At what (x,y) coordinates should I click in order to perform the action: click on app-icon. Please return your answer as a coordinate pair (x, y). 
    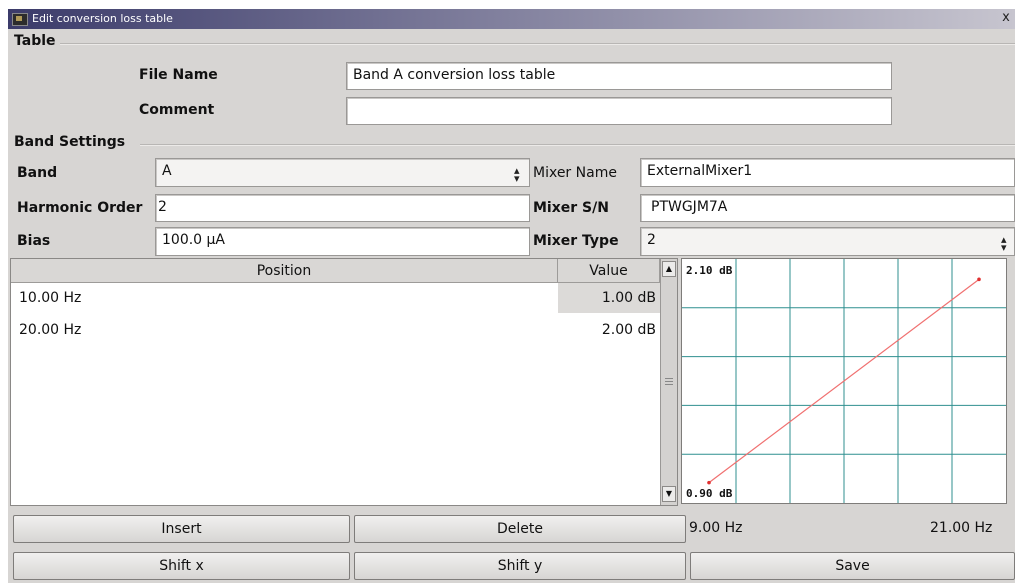
    Looking at the image, I should click on (20, 19).